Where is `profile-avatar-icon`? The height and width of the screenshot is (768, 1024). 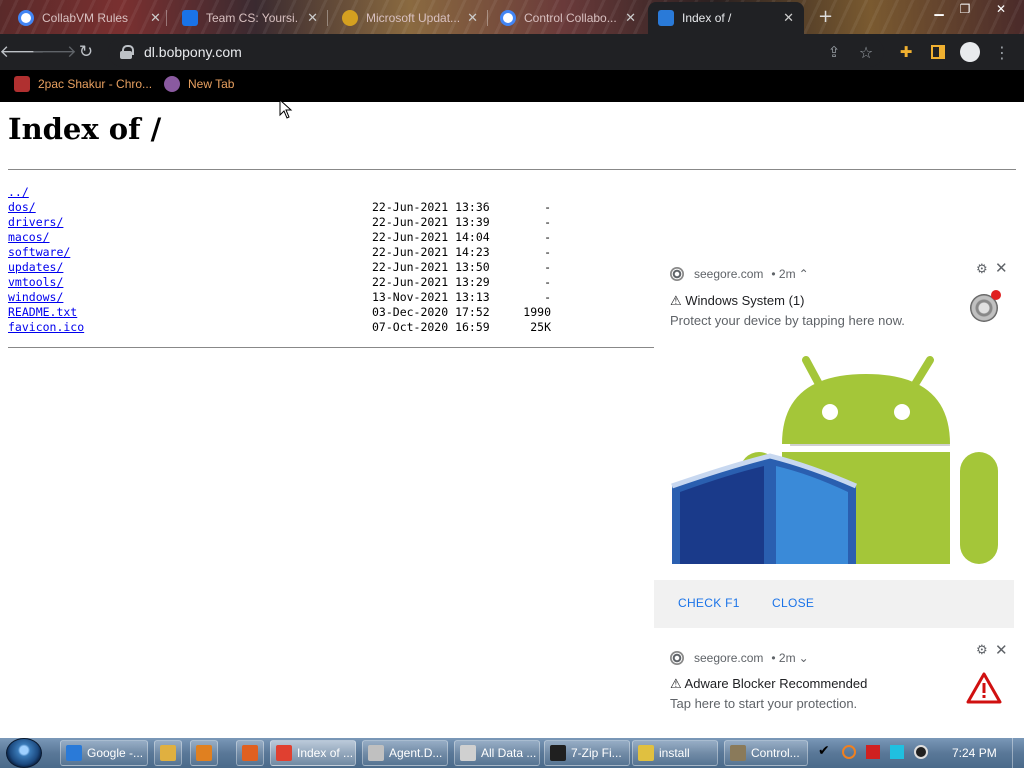 profile-avatar-icon is located at coordinates (970, 52).